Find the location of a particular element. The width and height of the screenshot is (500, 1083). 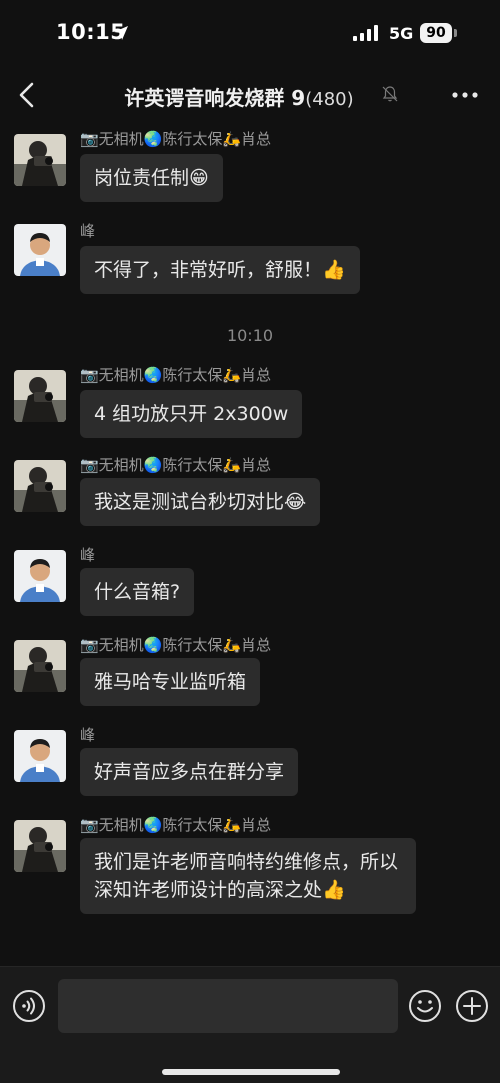

message-bubble: 我这是测试台秒切对比😂 is located at coordinates (200, 502).